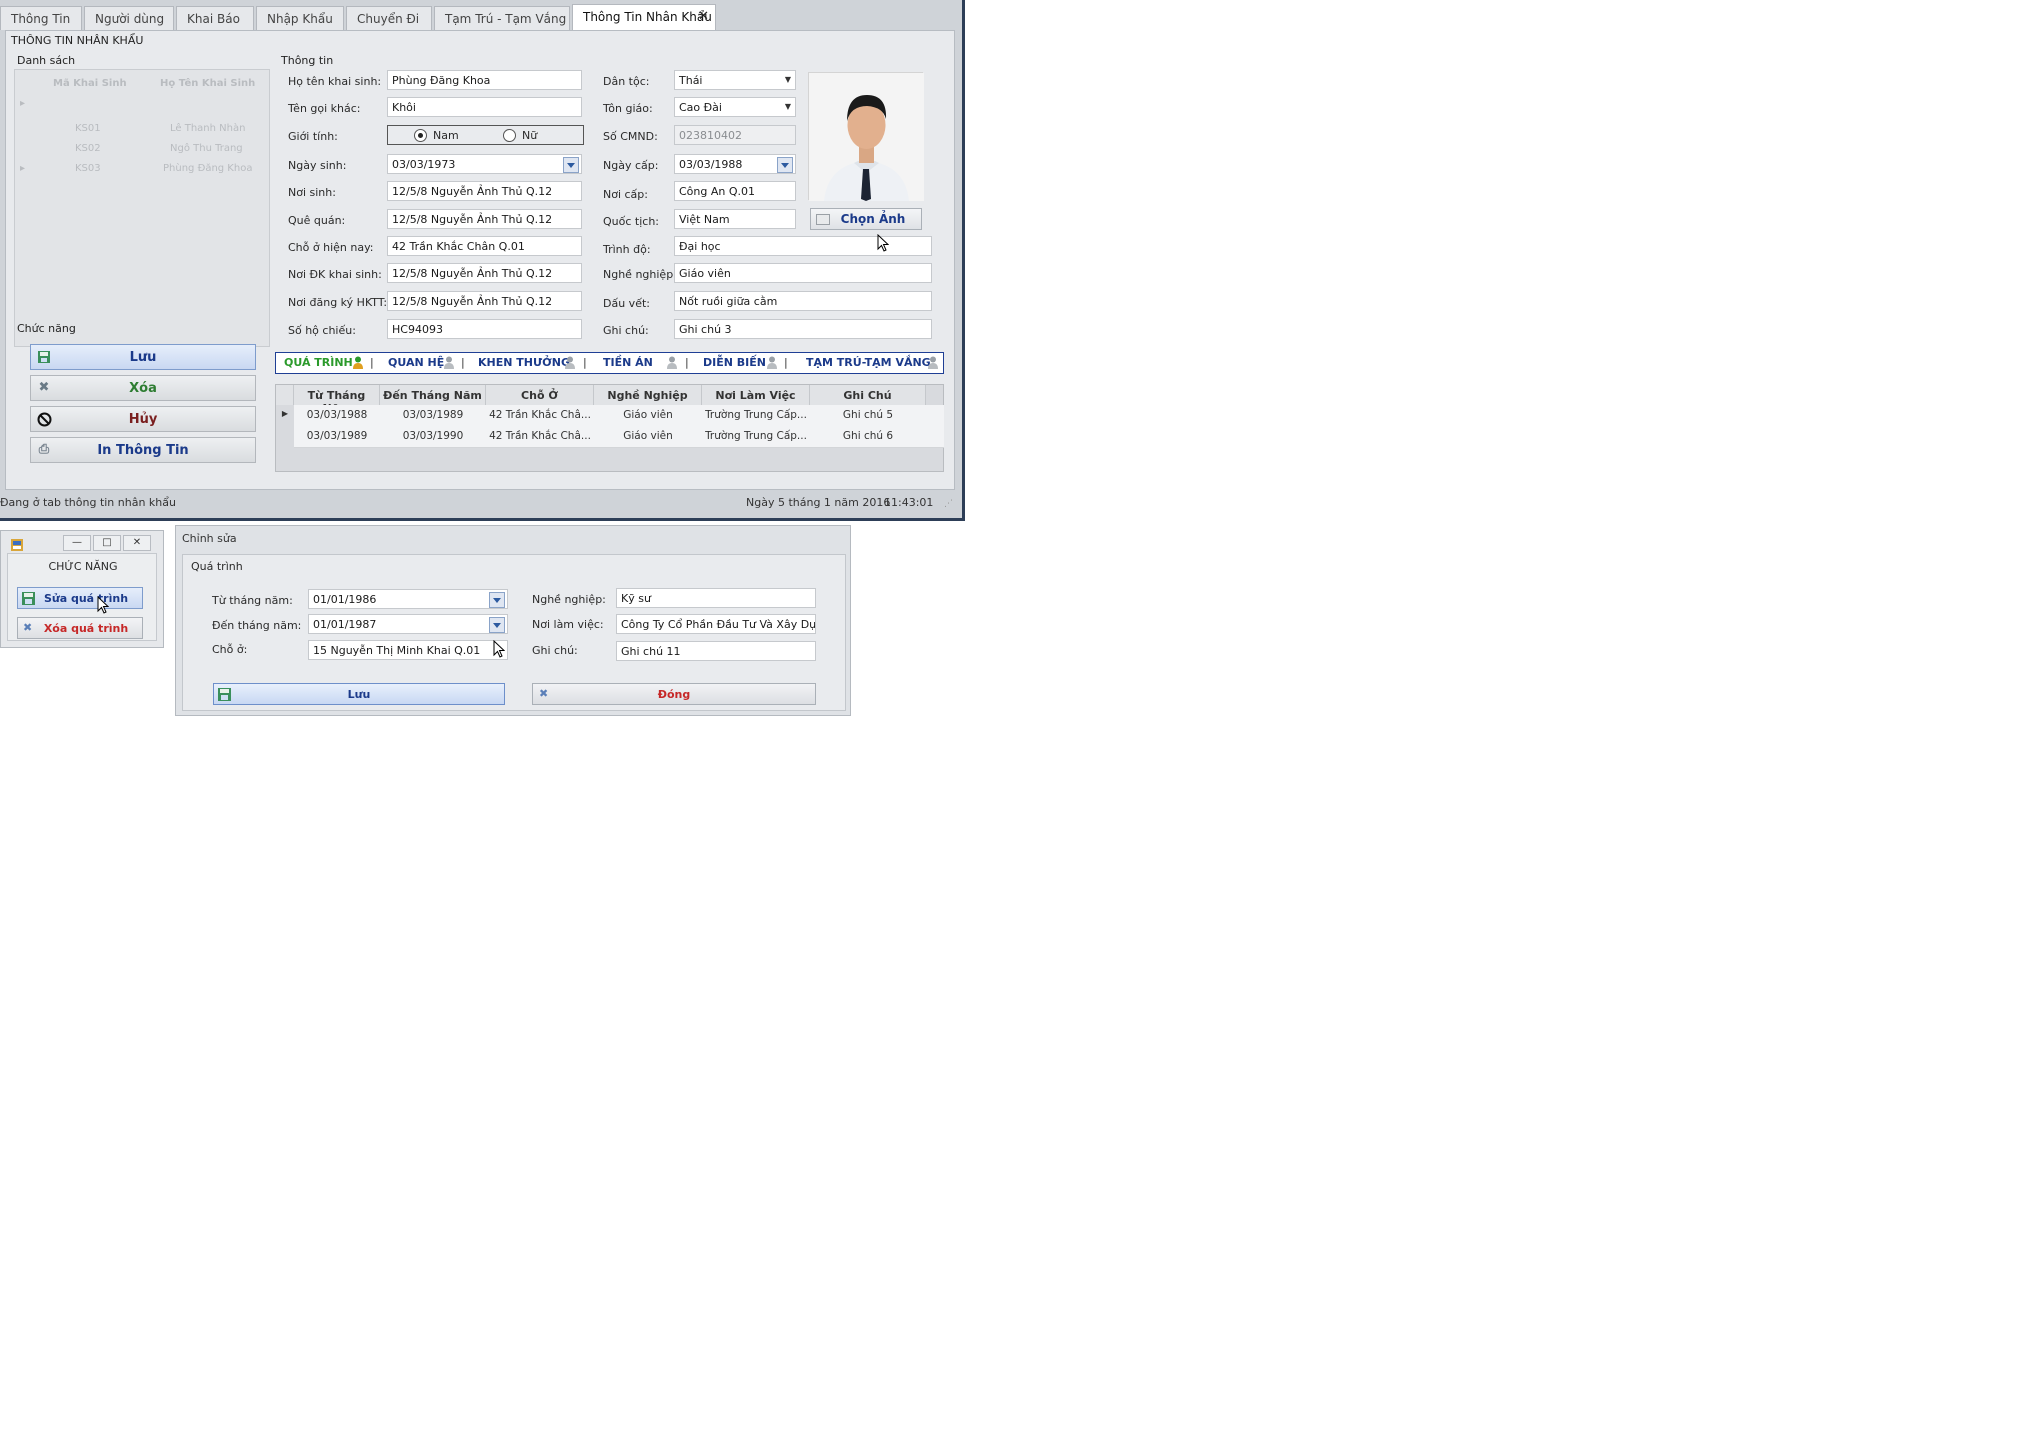  I want to click on from-date-picker: 01/01/1986, so click(408, 599).